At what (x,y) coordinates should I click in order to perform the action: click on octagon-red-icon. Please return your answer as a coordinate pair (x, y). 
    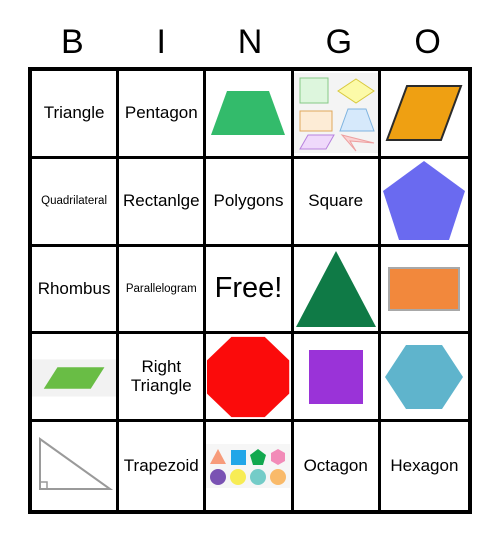
    Looking at the image, I should click on (248, 376).